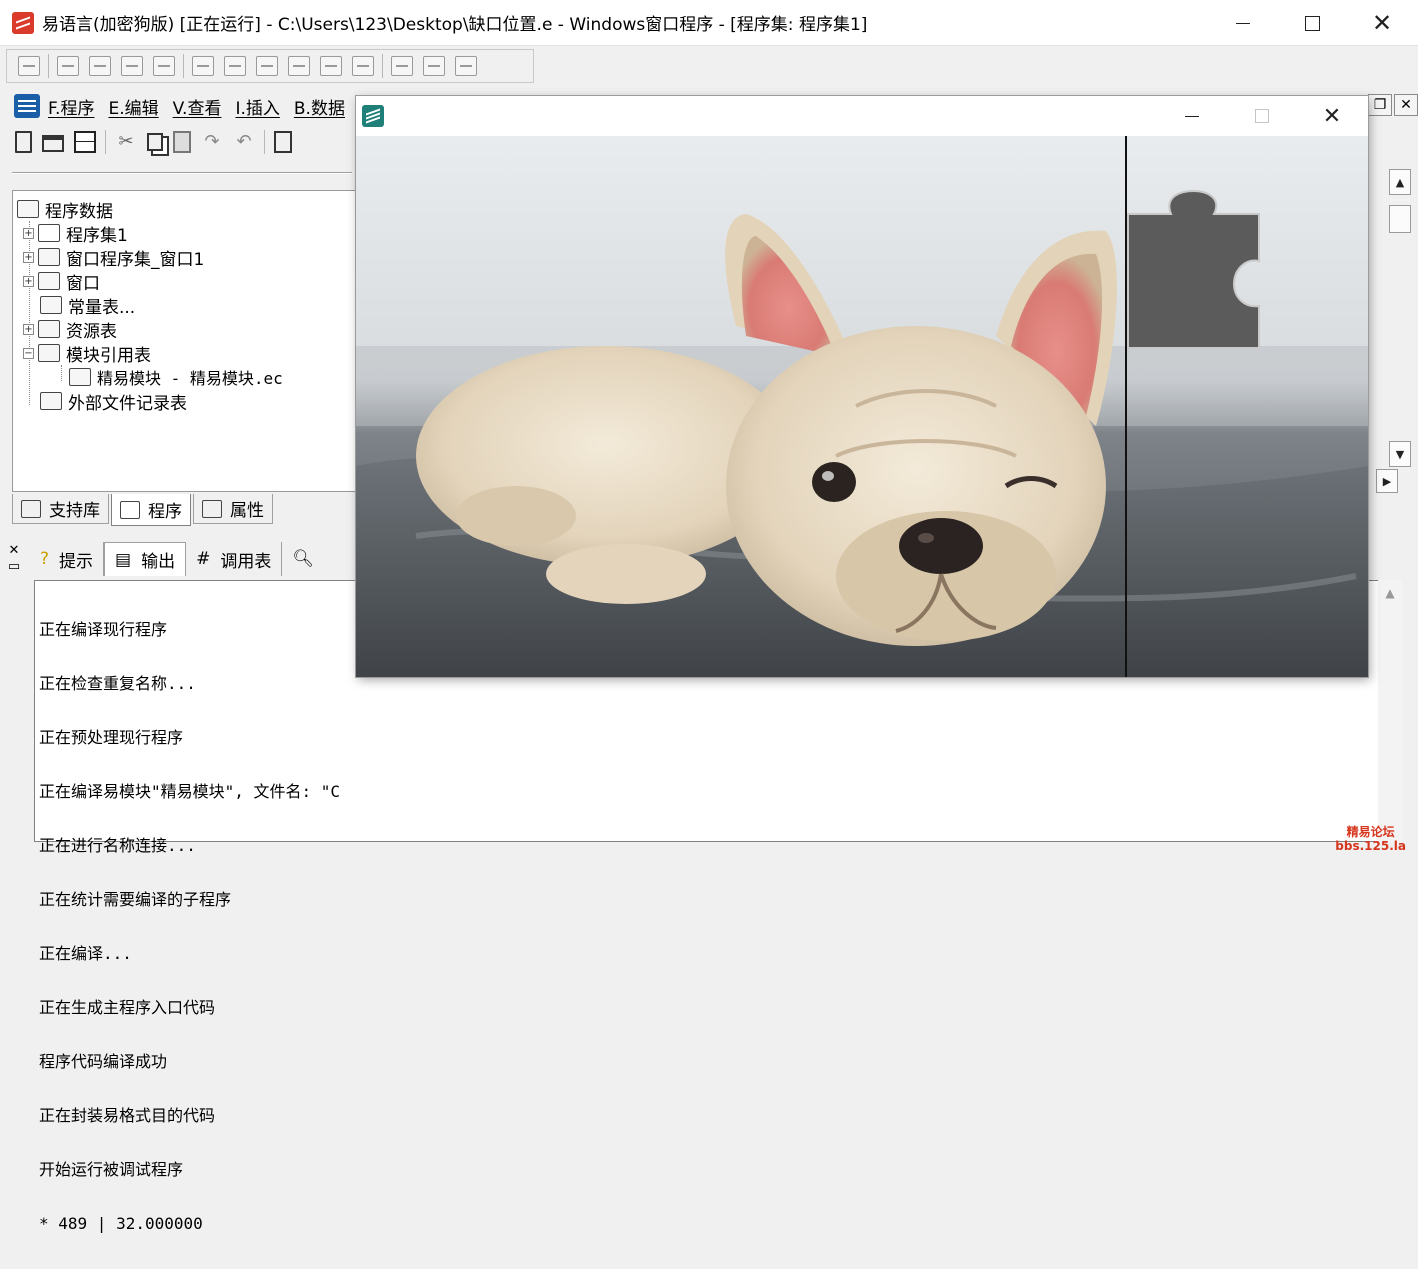 This screenshot has width=1418, height=1269. I want to click on find-icon, so click(283, 142).